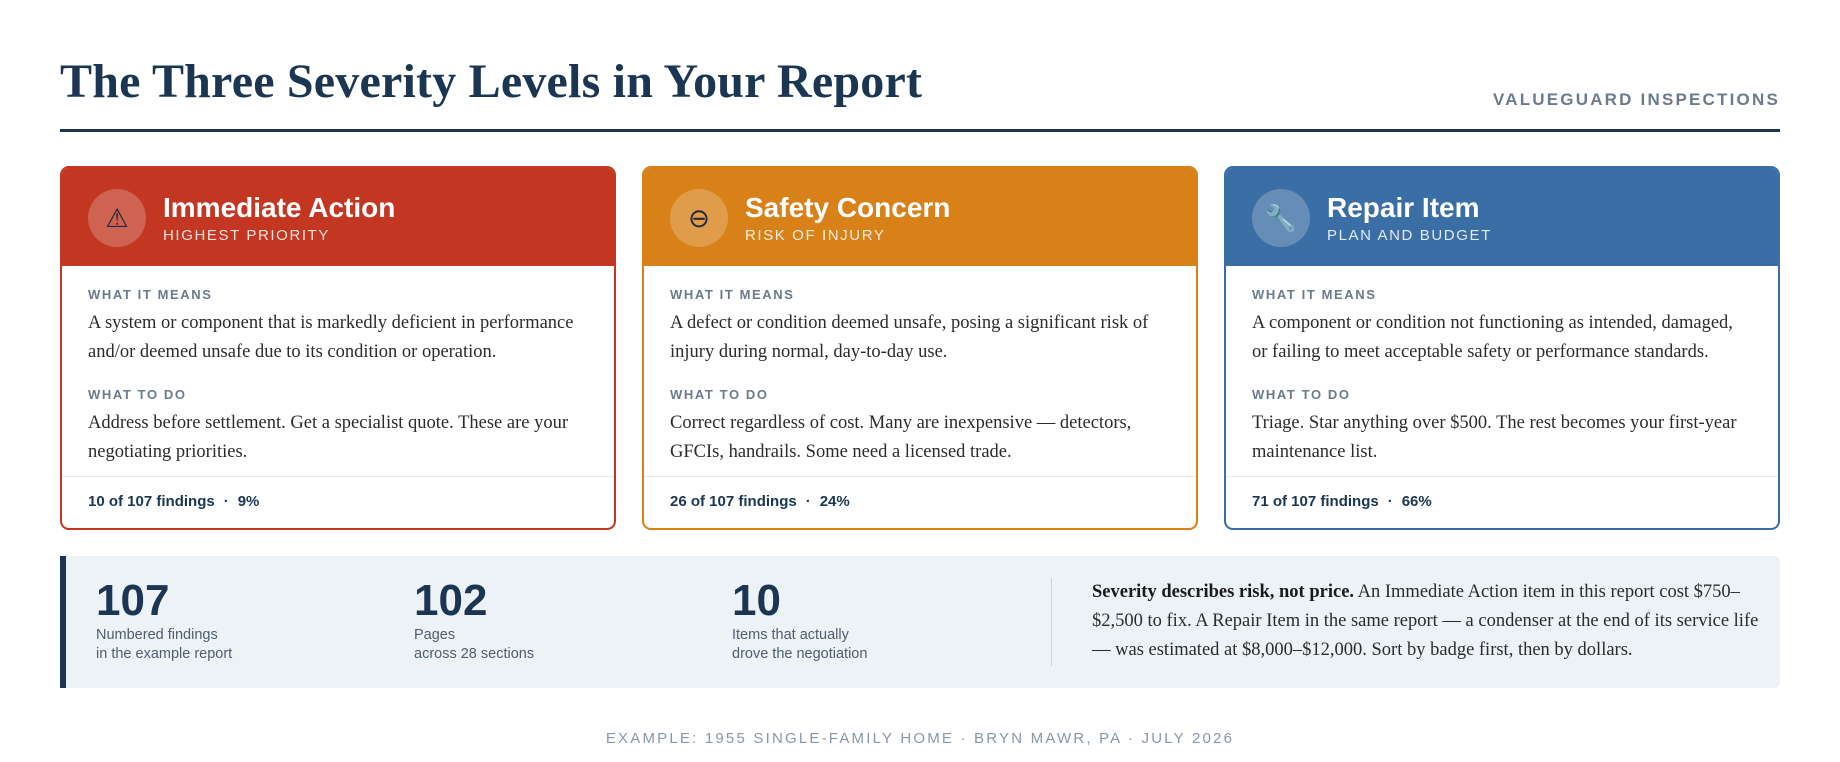  I want to click on findings-percent: 24%, so click(834, 501).